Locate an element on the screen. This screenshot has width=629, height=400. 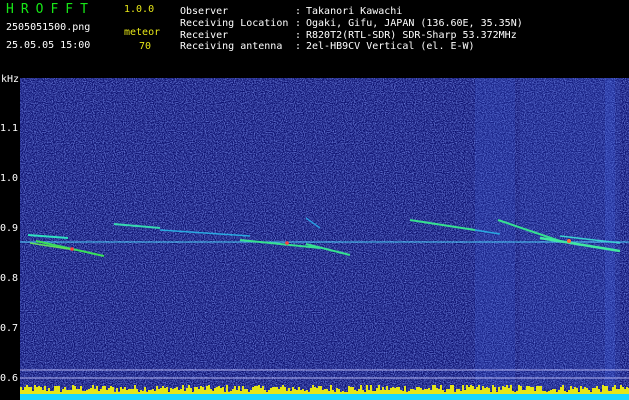
y-tick-0.8: 0.8 is located at coordinates (9, 278).